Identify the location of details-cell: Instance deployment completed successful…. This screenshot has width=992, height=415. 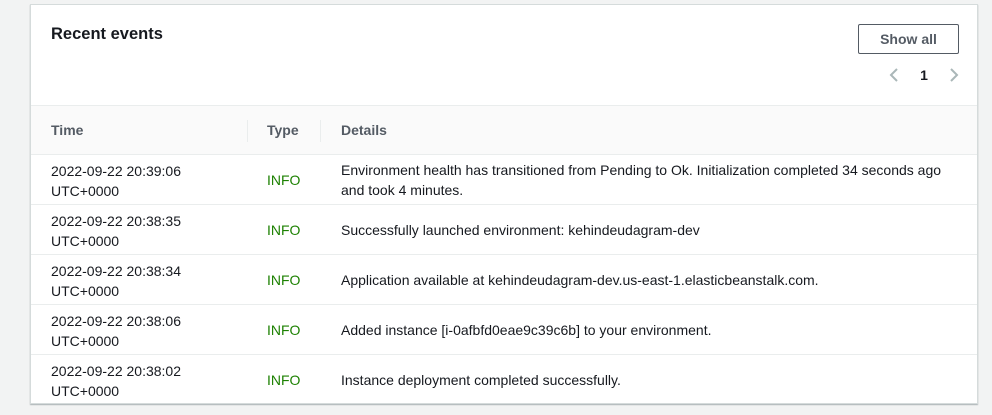
(481, 380).